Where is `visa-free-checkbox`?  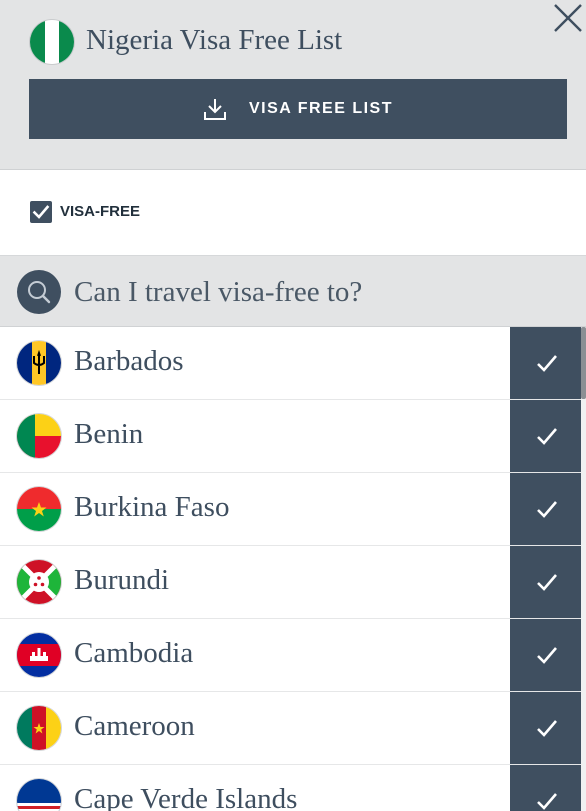
visa-free-checkbox is located at coordinates (41, 212).